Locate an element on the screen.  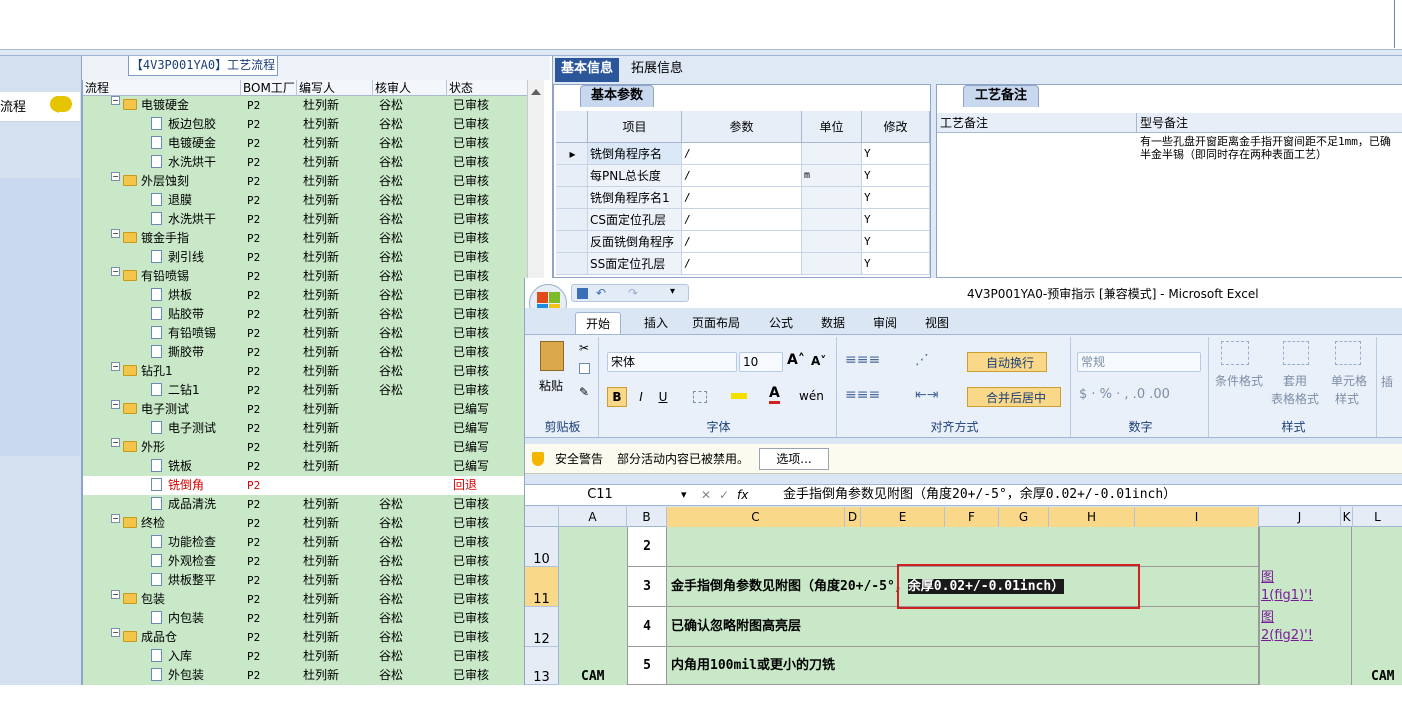
column-header: K is located at coordinates (1347, 517).